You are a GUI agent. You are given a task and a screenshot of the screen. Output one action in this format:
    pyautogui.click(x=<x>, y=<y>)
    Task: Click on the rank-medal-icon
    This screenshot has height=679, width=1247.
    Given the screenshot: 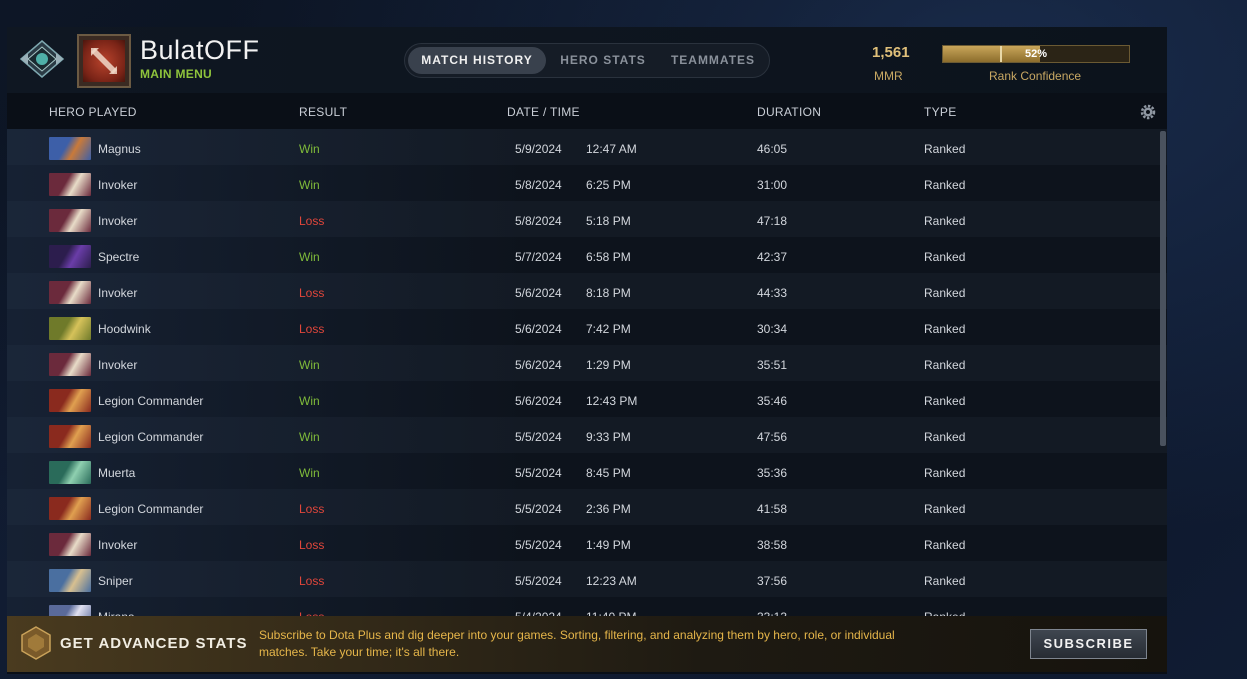 What is the action you would take?
    pyautogui.click(x=42, y=59)
    